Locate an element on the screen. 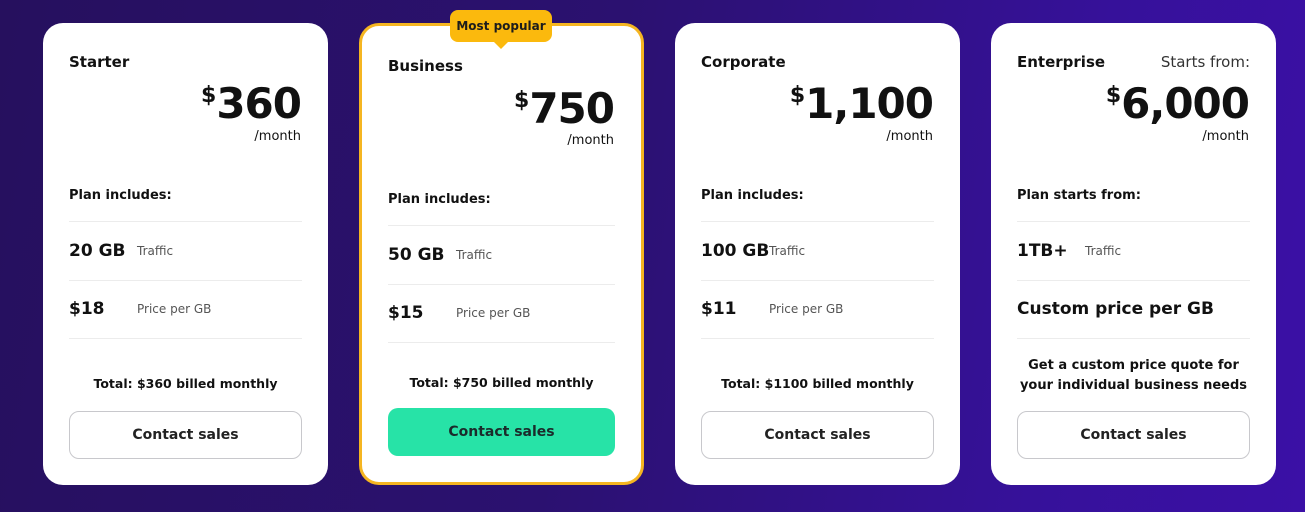  feature-row-price-per-gb: $11 Price per GB is located at coordinates (817, 309).